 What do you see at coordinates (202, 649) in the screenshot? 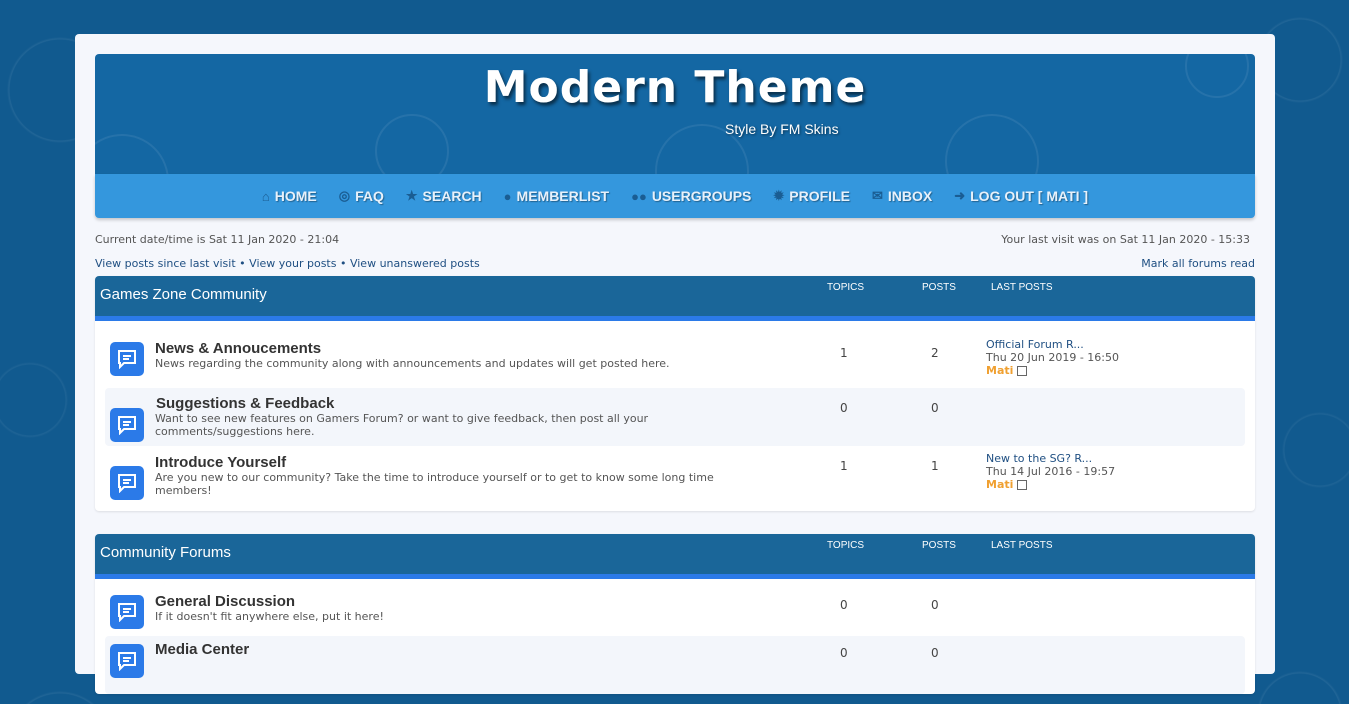
I see `forum-name: Media Center` at bounding box center [202, 649].